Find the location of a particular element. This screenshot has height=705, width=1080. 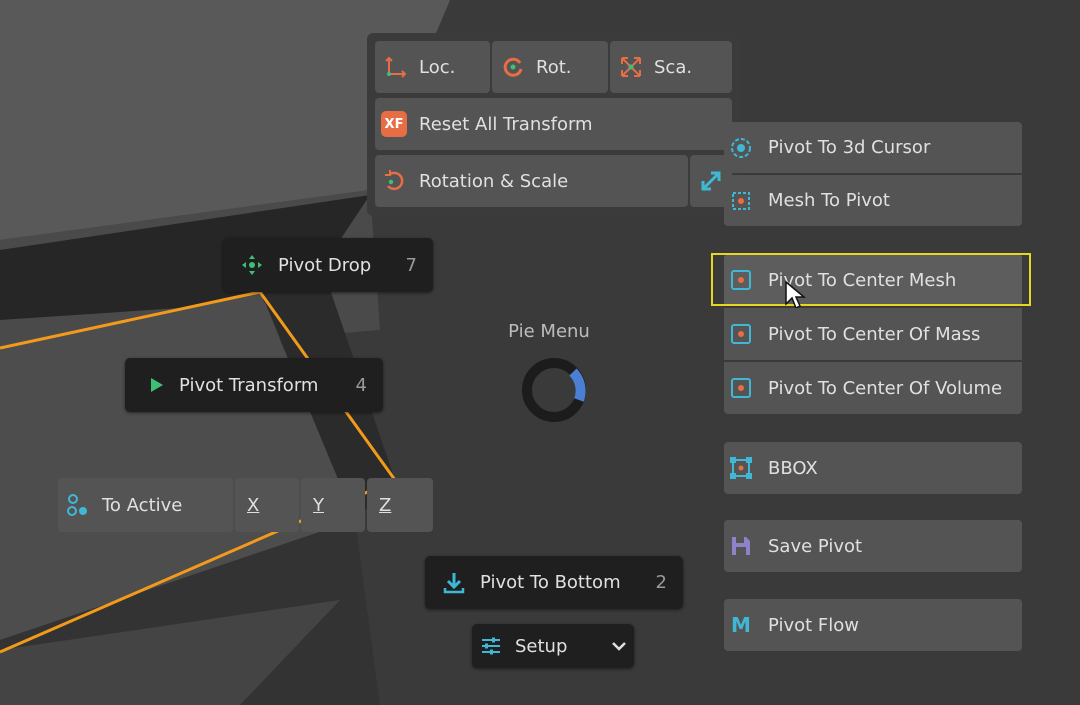

pivot-transform-hotkey: 4 is located at coordinates (361, 385).